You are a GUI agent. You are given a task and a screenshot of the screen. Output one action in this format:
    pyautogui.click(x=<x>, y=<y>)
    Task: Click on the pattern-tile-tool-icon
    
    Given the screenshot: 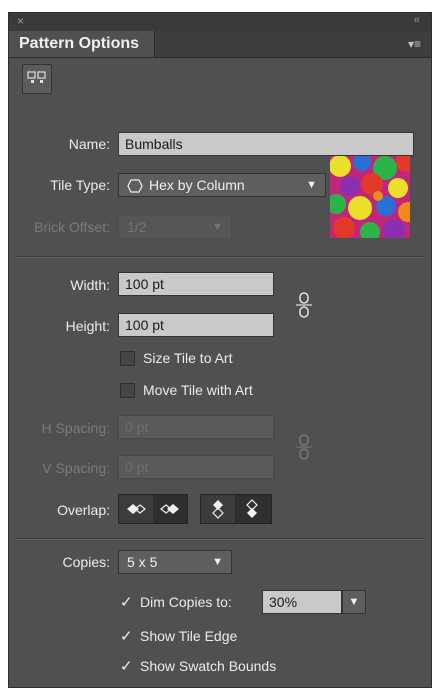 What is the action you would take?
    pyautogui.click(x=36, y=77)
    